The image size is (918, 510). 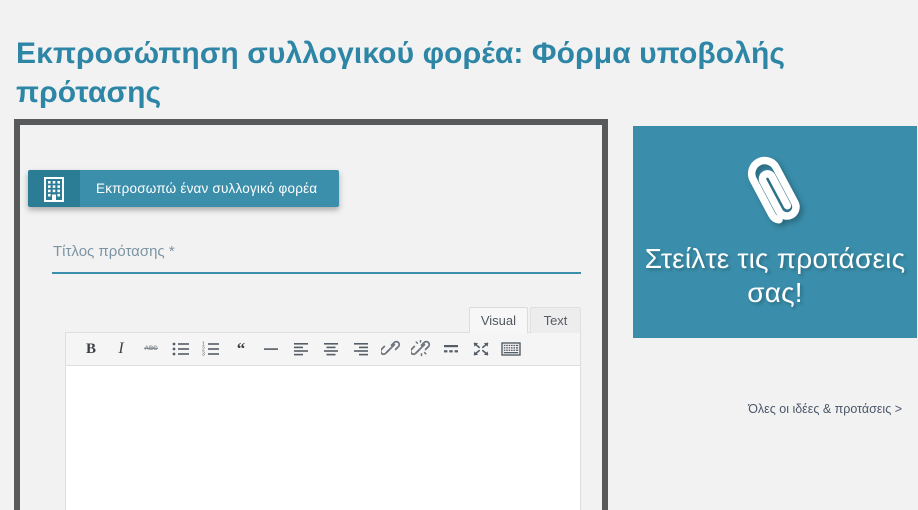 I want to click on editor-mode-tabs: Visual Text, so click(x=524, y=320).